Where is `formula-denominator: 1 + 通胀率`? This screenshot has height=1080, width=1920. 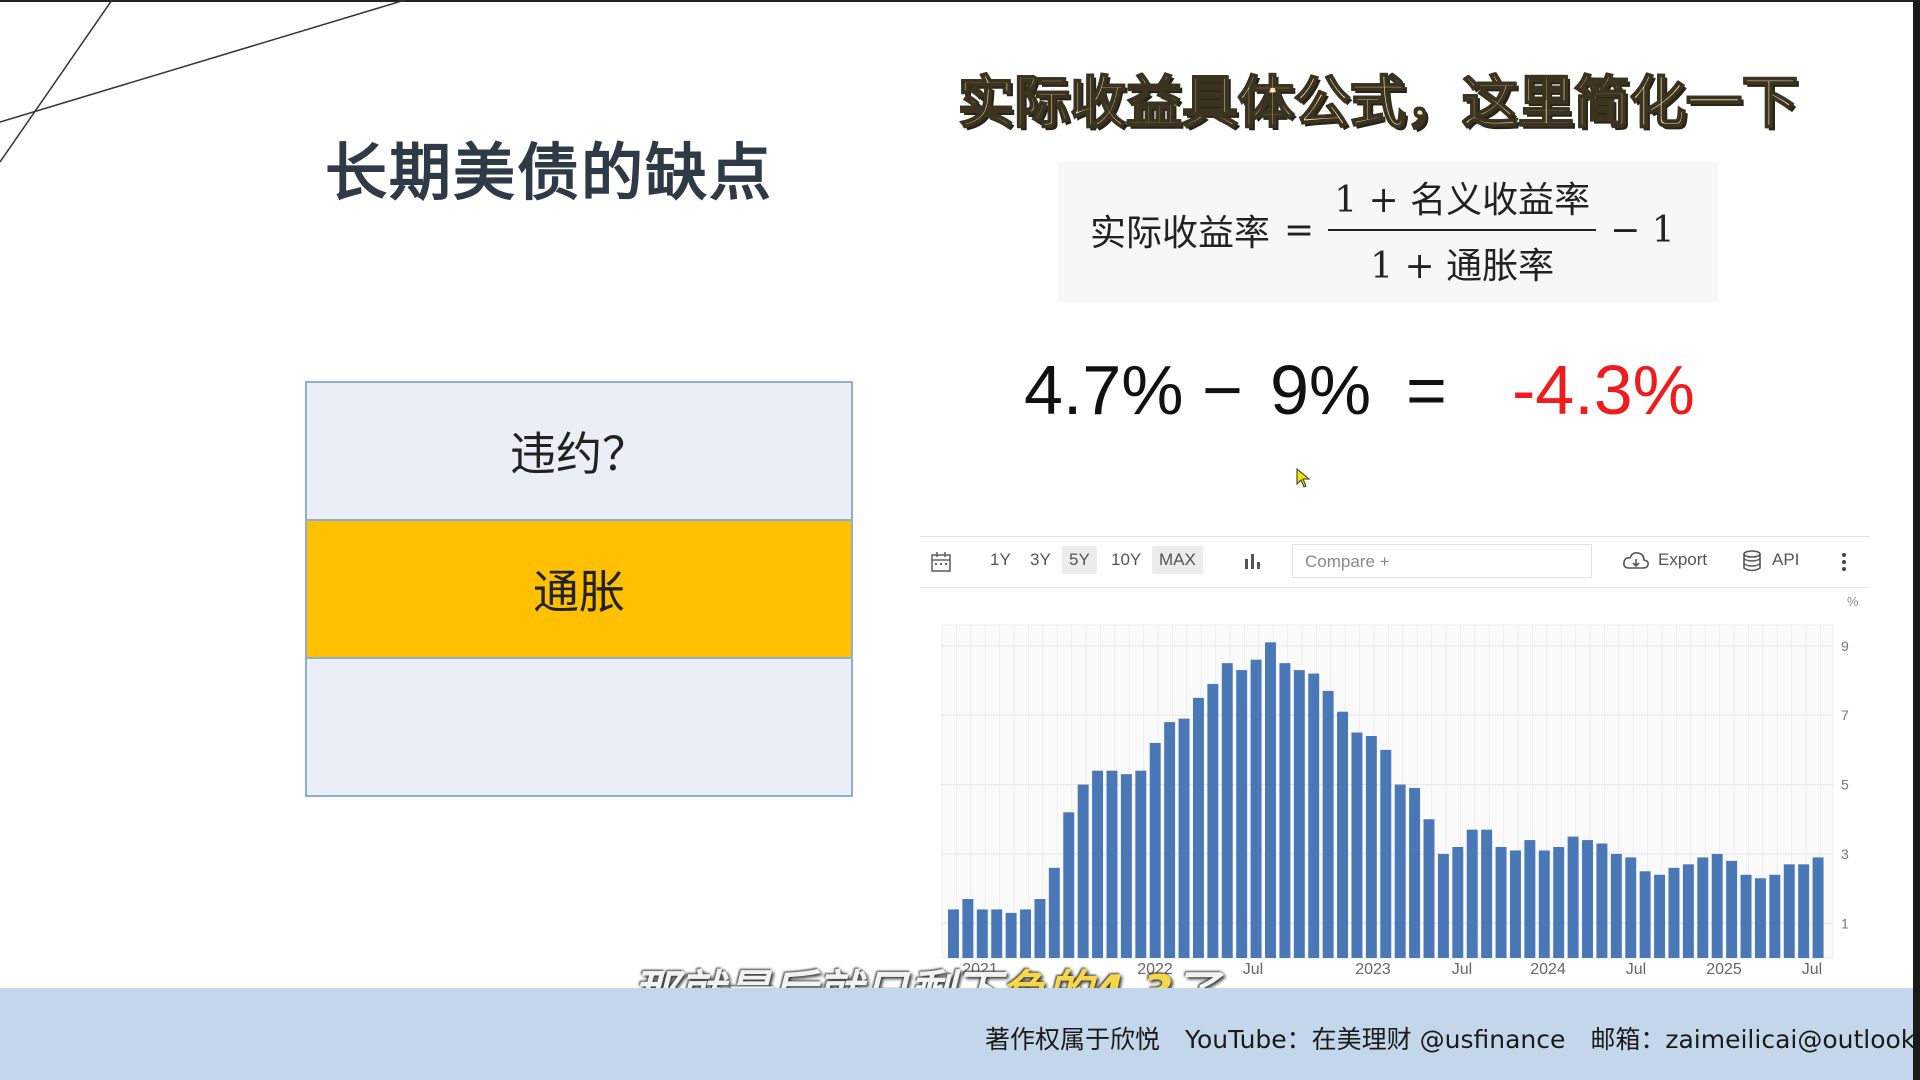
formula-denominator: 1 + 通胀率 is located at coordinates (1462, 266).